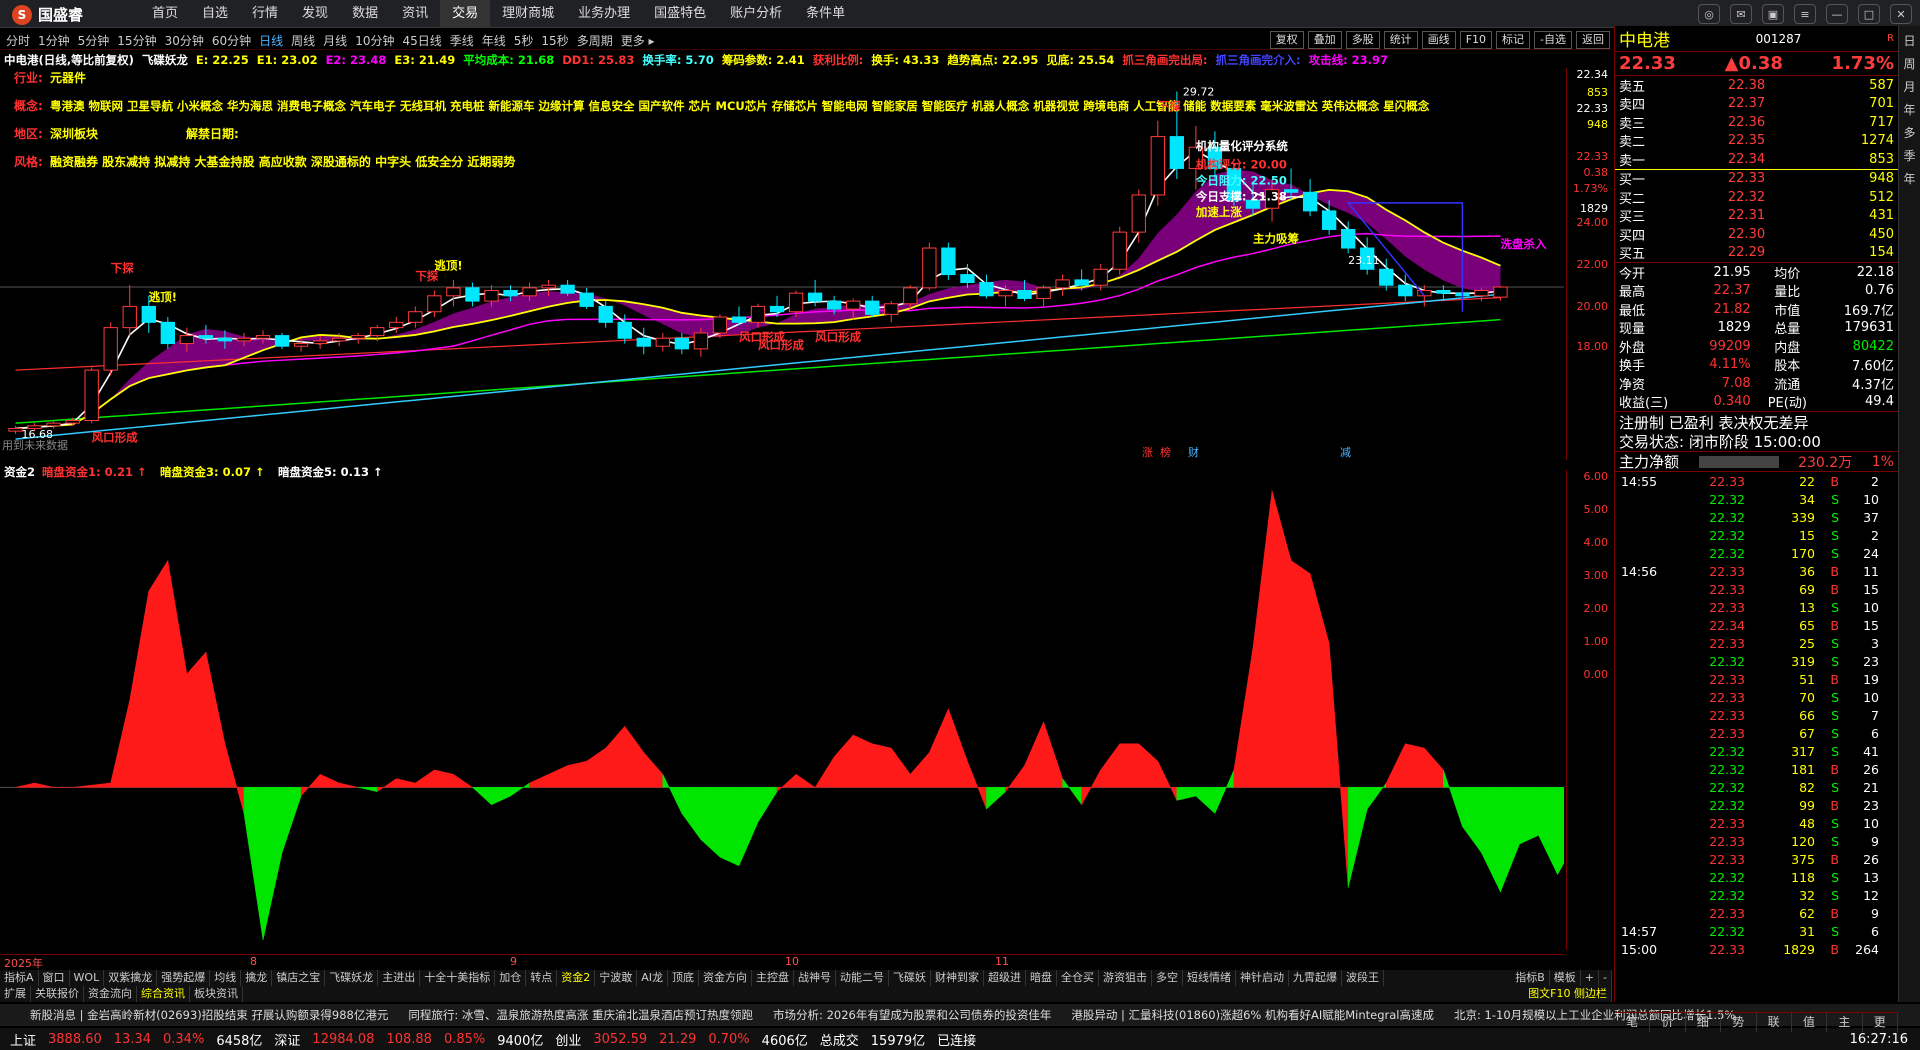 This screenshot has width=1920, height=1050. What do you see at coordinates (725, 978) in the screenshot?
I see `indicator-tab: 资金方向` at bounding box center [725, 978].